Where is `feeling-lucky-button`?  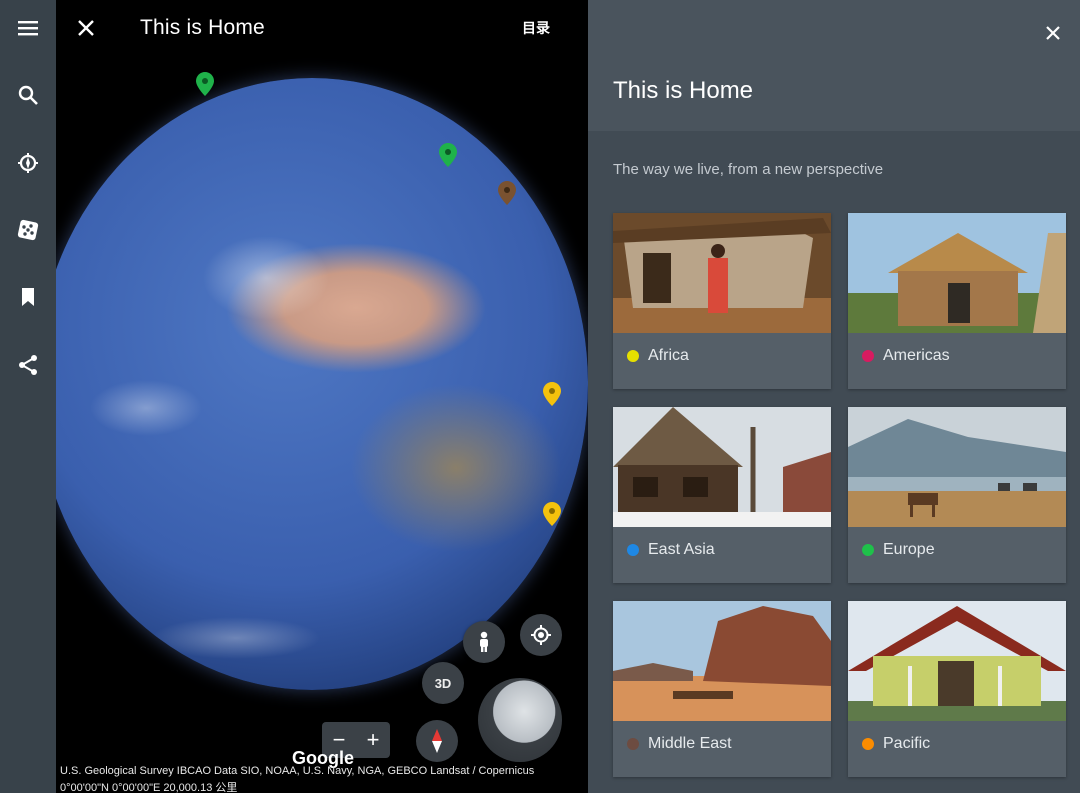 feeling-lucky-button is located at coordinates (28, 230).